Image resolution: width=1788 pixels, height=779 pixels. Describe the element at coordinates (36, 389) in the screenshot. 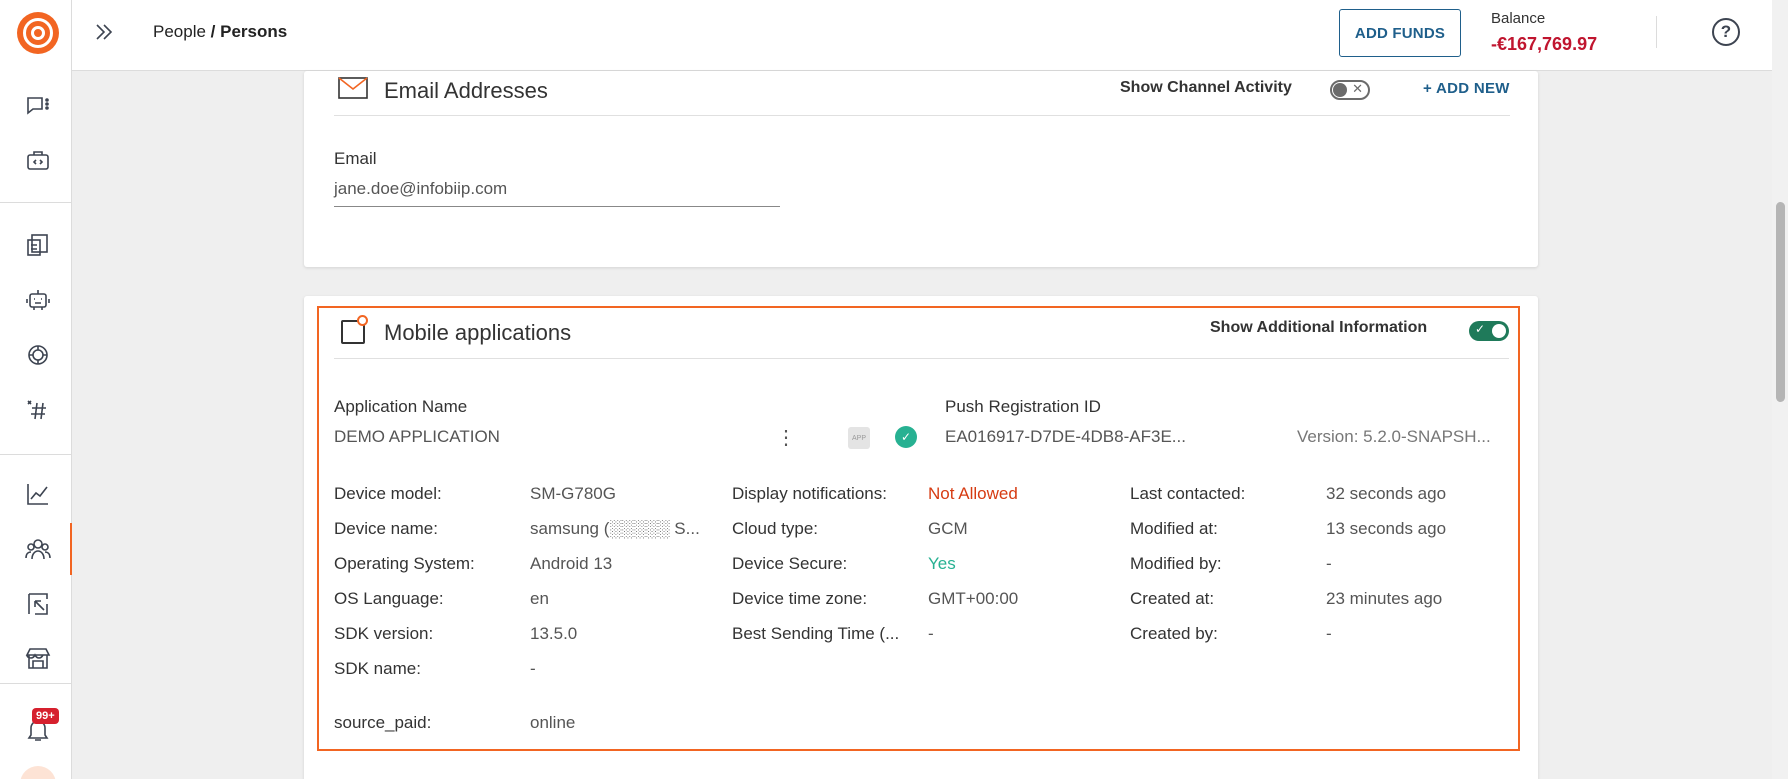

I see `left-sidebar: 99+` at that location.